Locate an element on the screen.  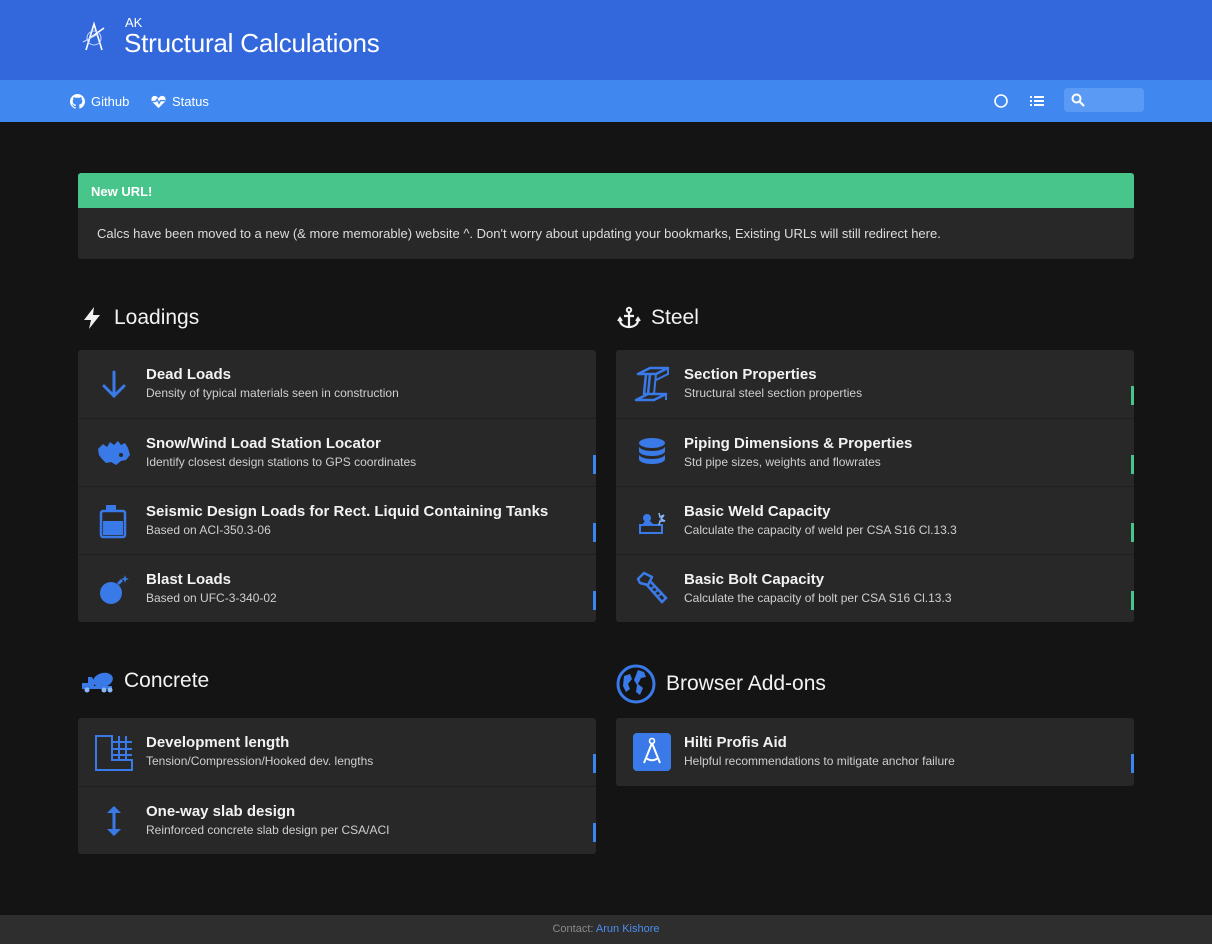
footer-label: Contact: is located at coordinates (573, 929).